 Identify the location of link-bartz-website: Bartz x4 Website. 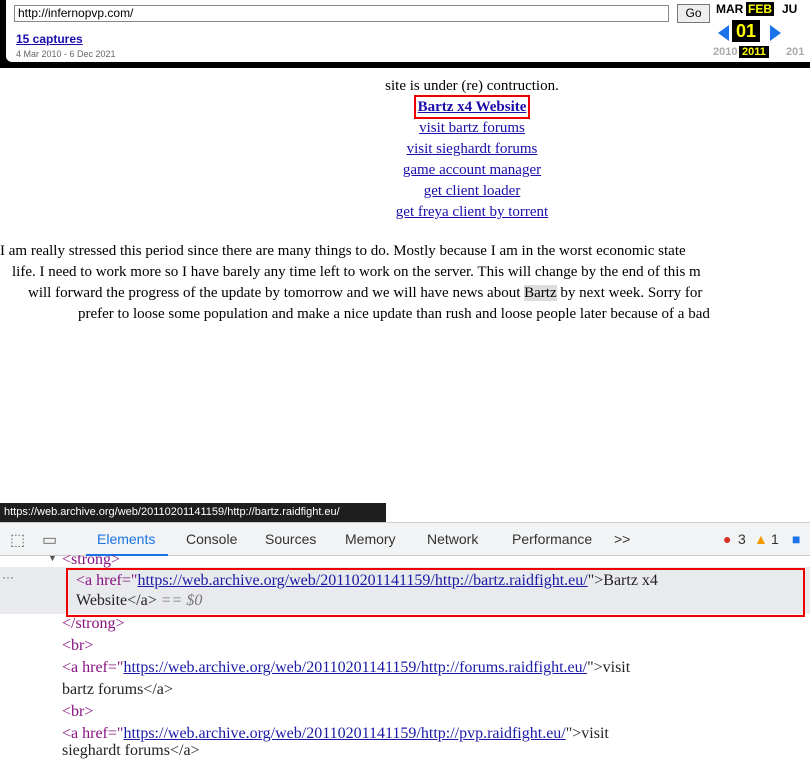
(472, 107).